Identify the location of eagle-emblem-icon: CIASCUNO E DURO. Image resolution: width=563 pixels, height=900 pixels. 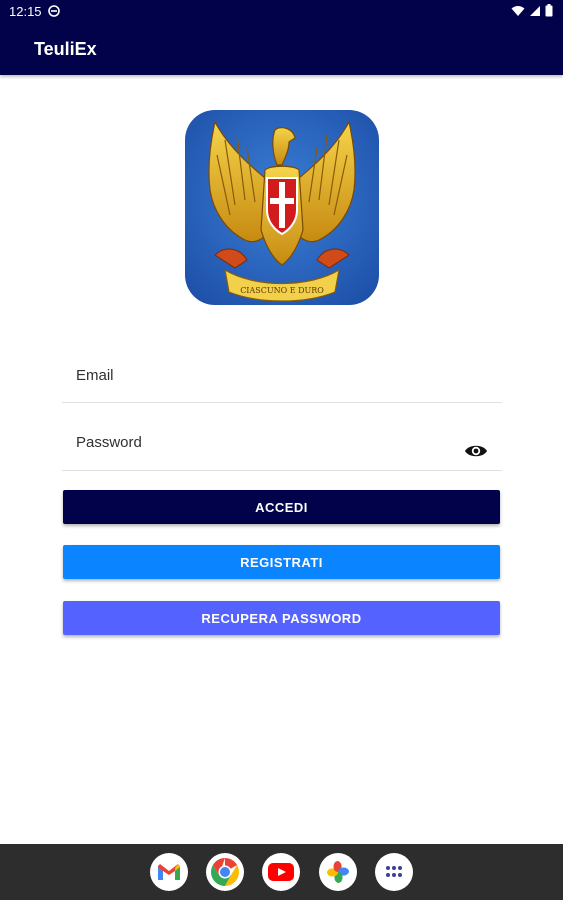
(282, 207).